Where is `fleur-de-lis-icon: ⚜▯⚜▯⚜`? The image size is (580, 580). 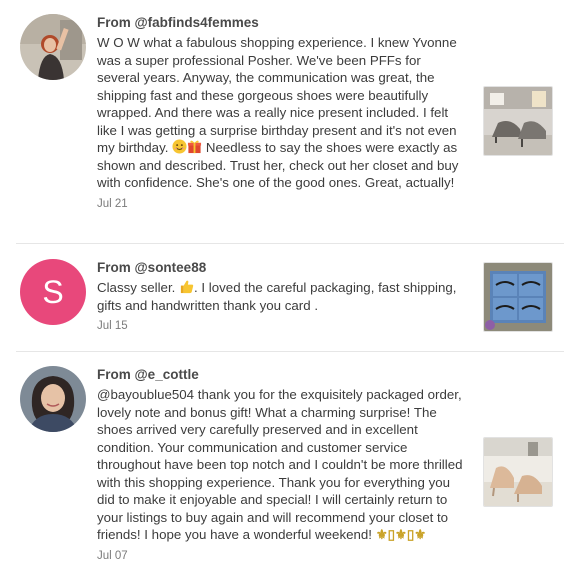
fleur-de-lis-icon: ⚜▯⚜▯⚜ is located at coordinates (401, 534).